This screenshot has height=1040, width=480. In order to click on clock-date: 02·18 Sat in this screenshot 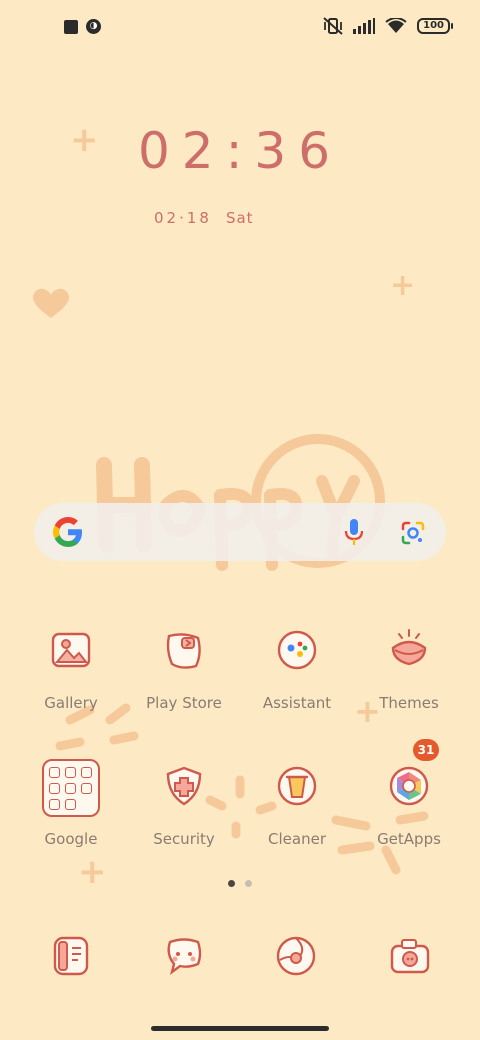, I will do `click(204, 218)`.